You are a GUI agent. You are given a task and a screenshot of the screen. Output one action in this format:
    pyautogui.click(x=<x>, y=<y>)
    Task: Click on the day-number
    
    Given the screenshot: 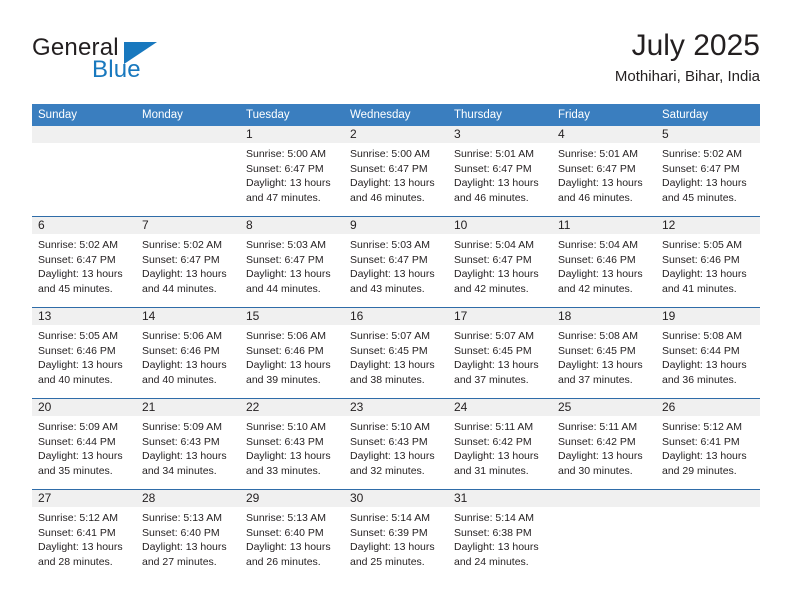 What is the action you would take?
    pyautogui.click(x=604, y=498)
    